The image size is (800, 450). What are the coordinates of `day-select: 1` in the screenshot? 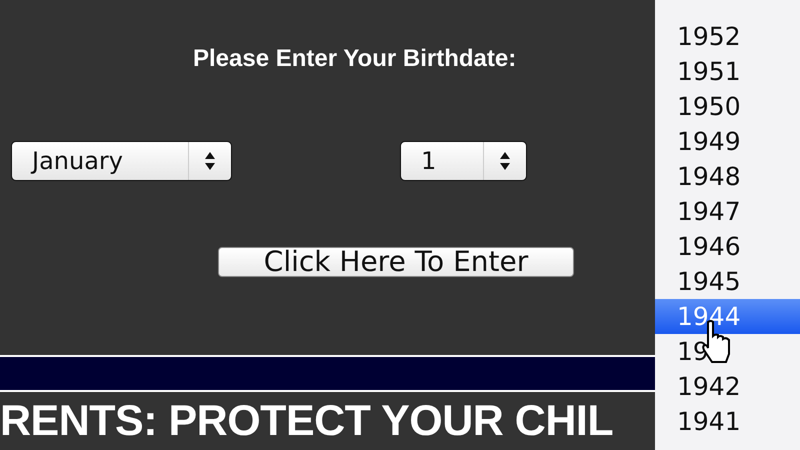 It's located at (463, 161).